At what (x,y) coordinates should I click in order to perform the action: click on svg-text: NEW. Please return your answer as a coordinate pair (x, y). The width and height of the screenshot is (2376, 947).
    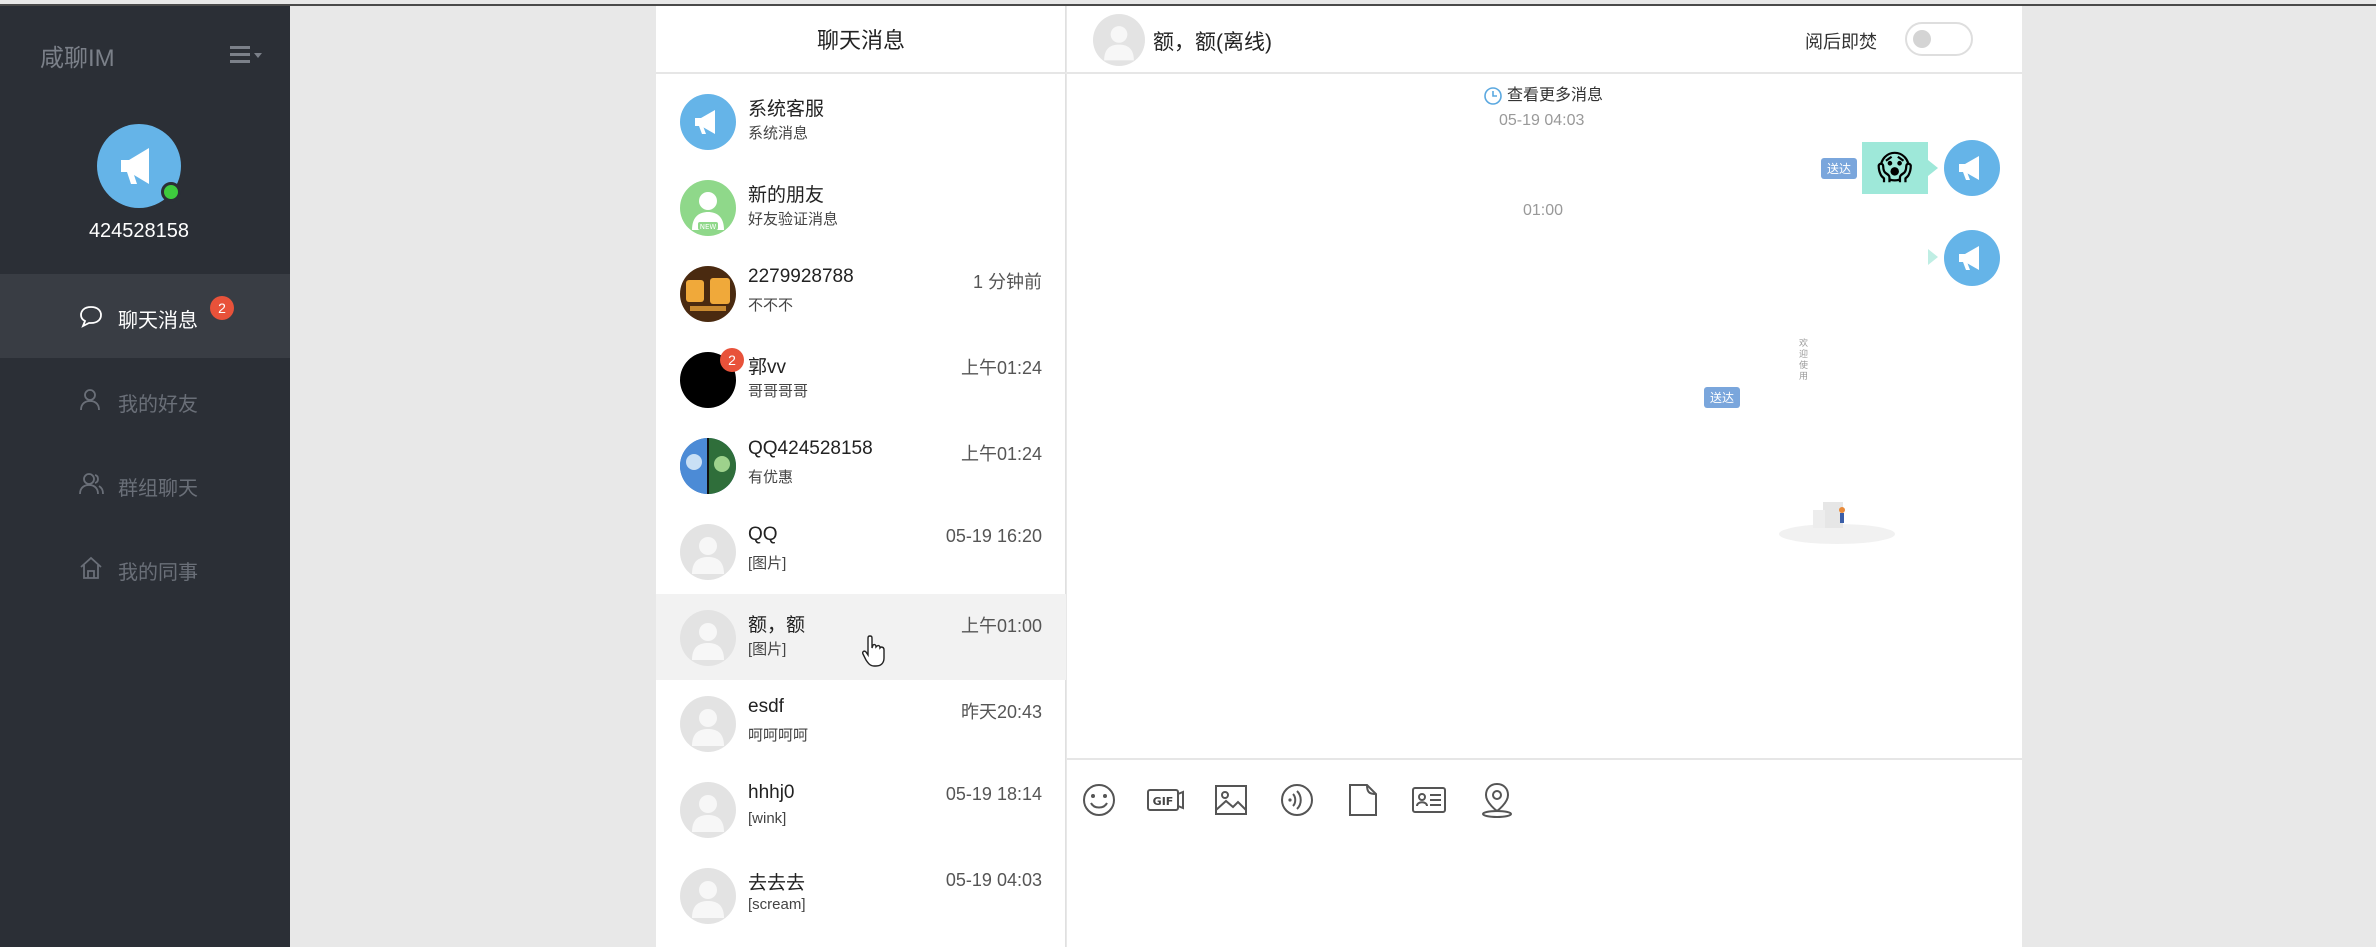
    Looking at the image, I should click on (708, 227).